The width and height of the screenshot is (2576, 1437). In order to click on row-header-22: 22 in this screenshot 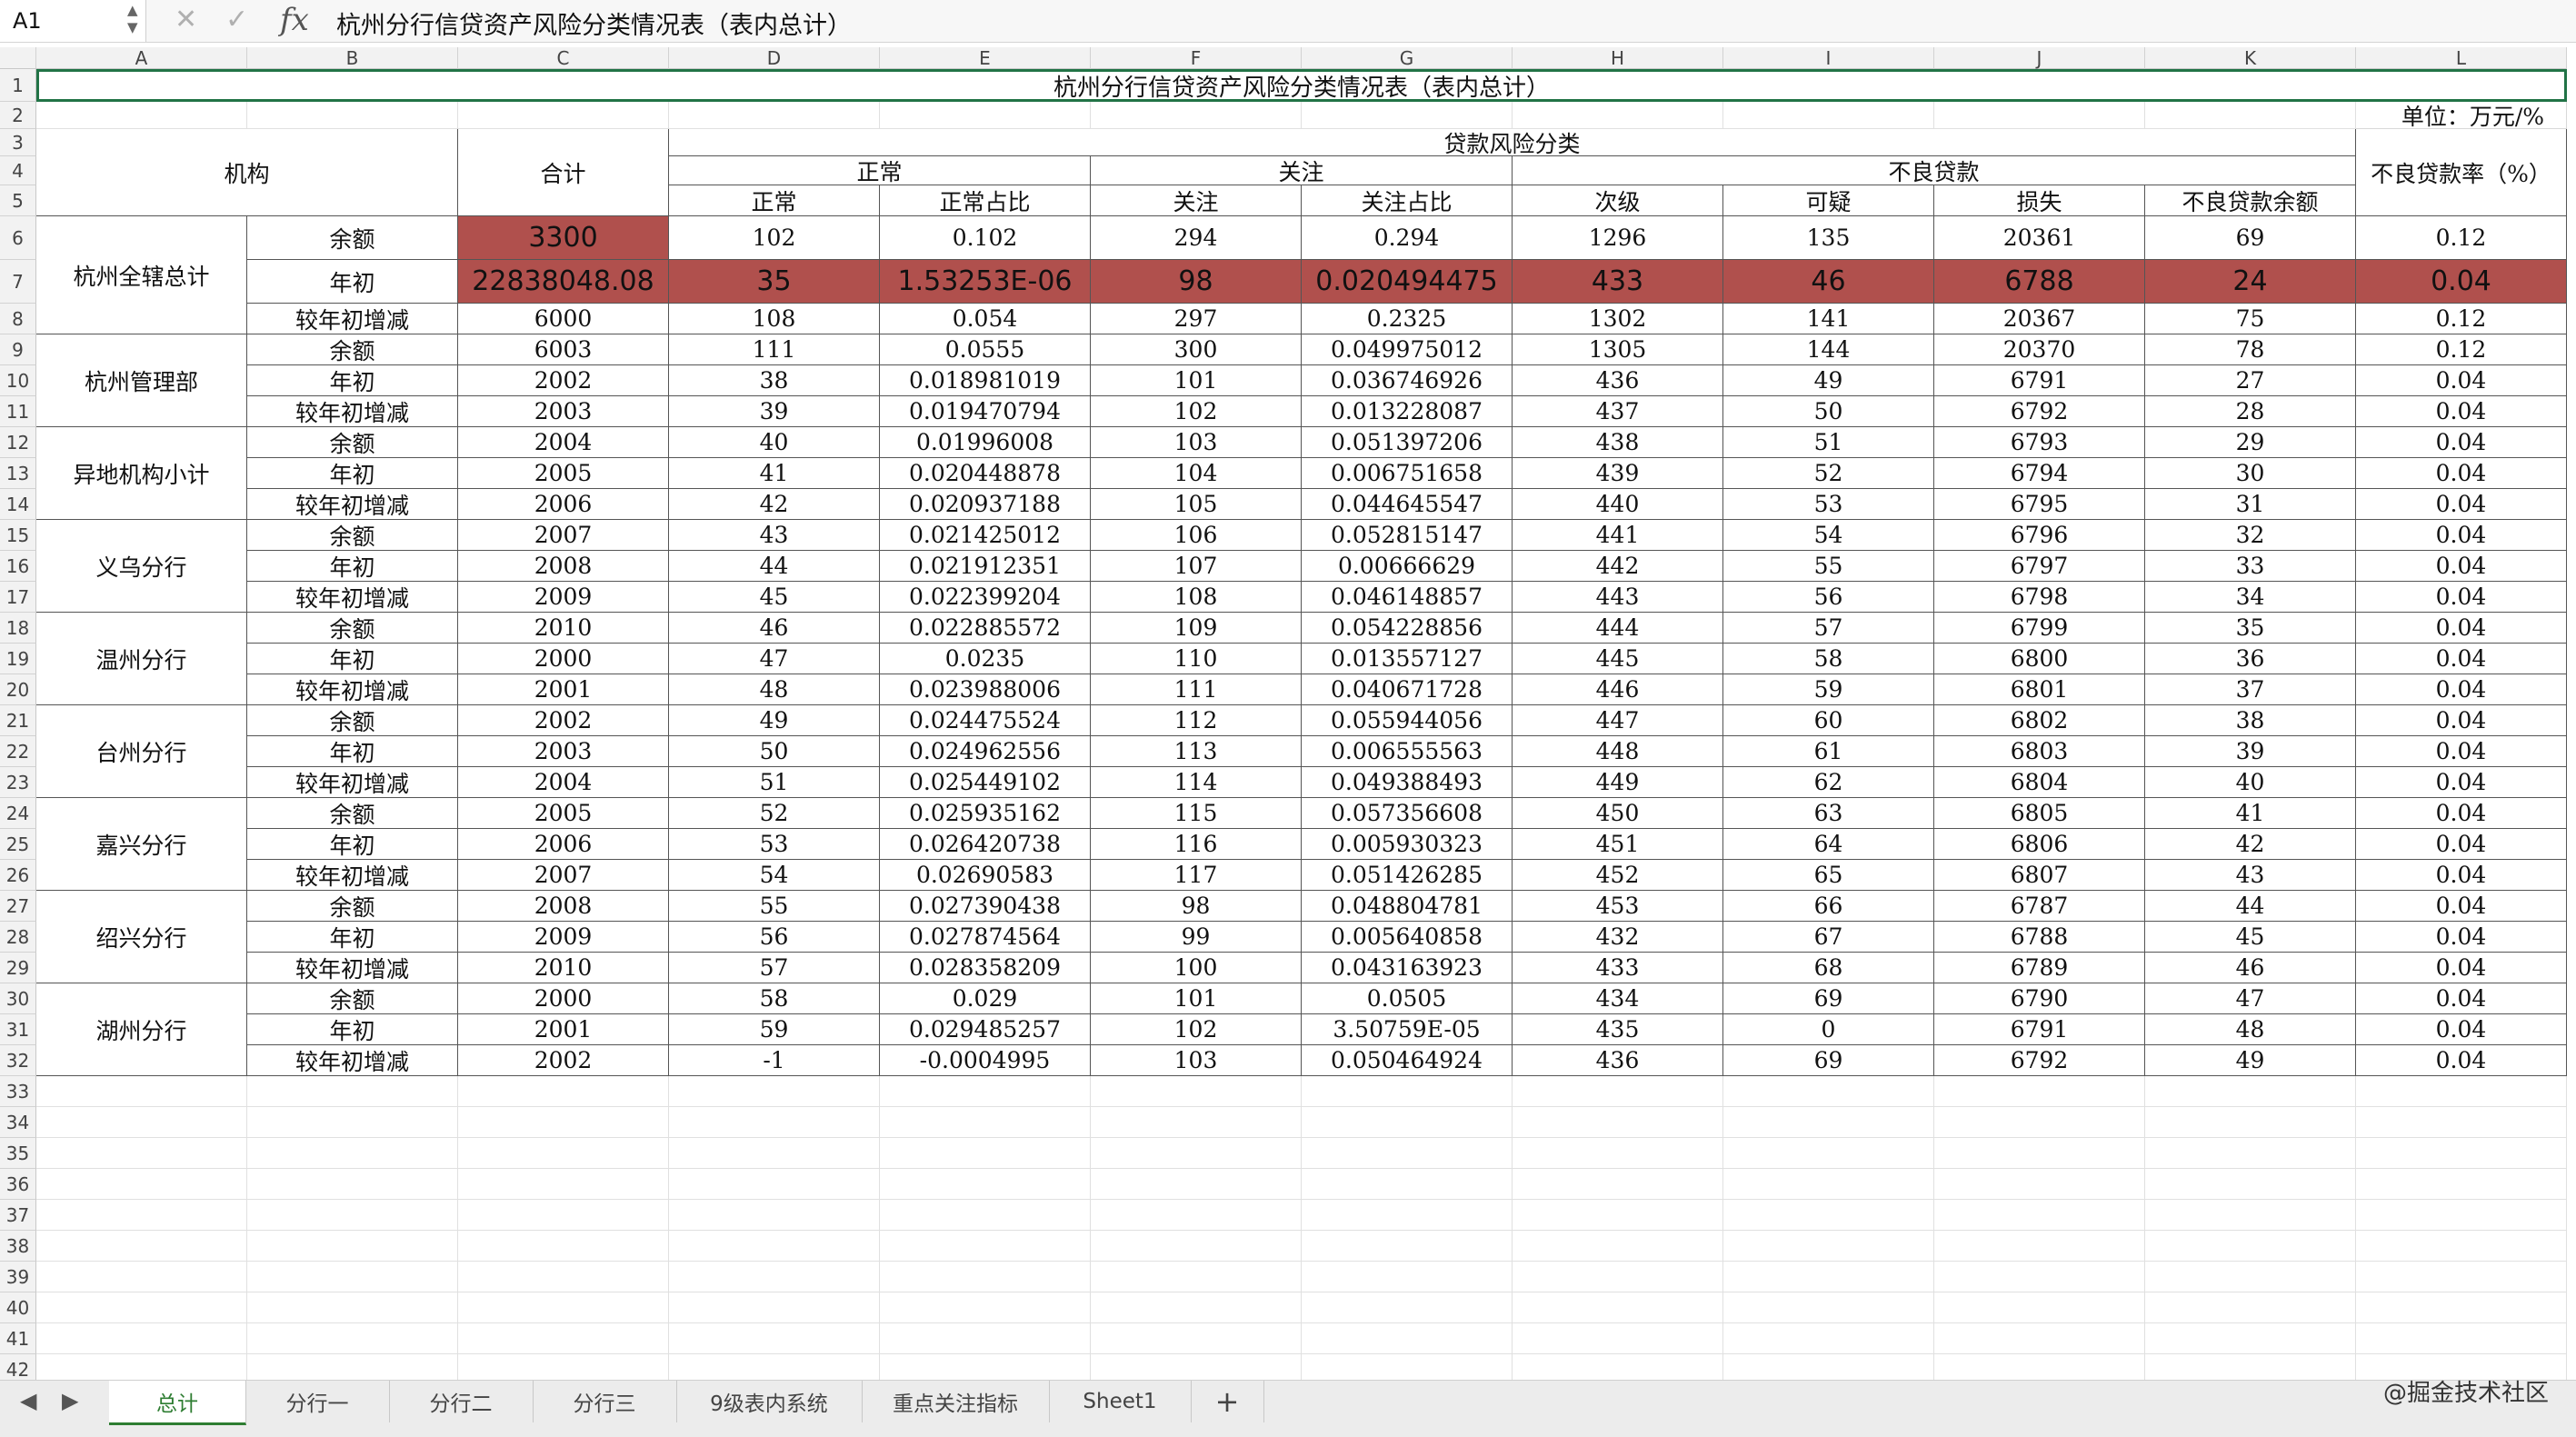, I will do `click(18, 751)`.